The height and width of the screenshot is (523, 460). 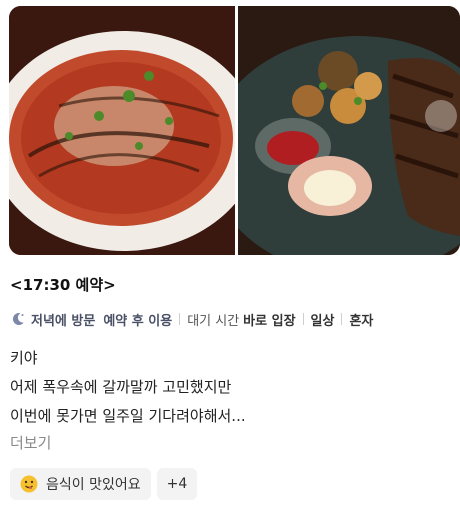 What do you see at coordinates (269, 321) in the screenshot?
I see `wait-value: 바로 입장` at bounding box center [269, 321].